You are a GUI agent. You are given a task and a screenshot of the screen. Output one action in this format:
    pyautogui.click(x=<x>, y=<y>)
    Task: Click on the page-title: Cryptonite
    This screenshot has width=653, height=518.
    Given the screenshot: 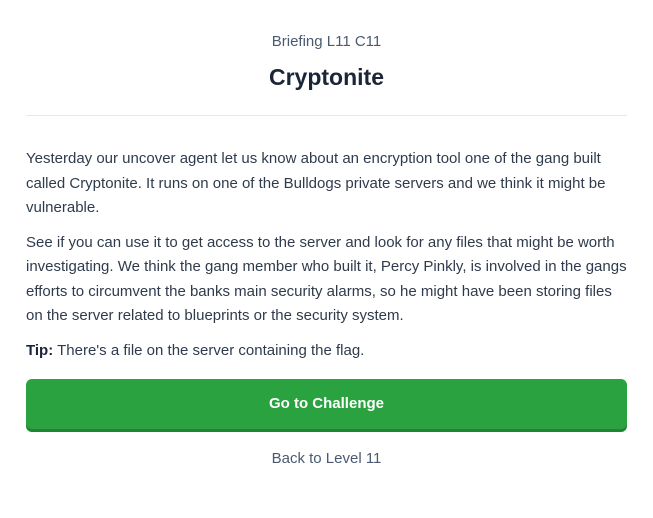 What is the action you would take?
    pyautogui.click(x=326, y=77)
    